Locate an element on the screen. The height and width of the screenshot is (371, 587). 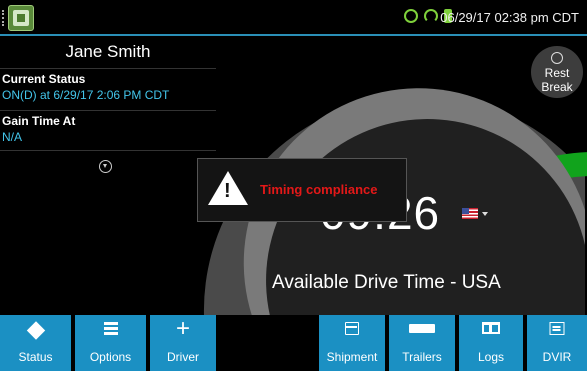
available-drive-time-label: Available Drive Time - USA is located at coordinates (386, 282).